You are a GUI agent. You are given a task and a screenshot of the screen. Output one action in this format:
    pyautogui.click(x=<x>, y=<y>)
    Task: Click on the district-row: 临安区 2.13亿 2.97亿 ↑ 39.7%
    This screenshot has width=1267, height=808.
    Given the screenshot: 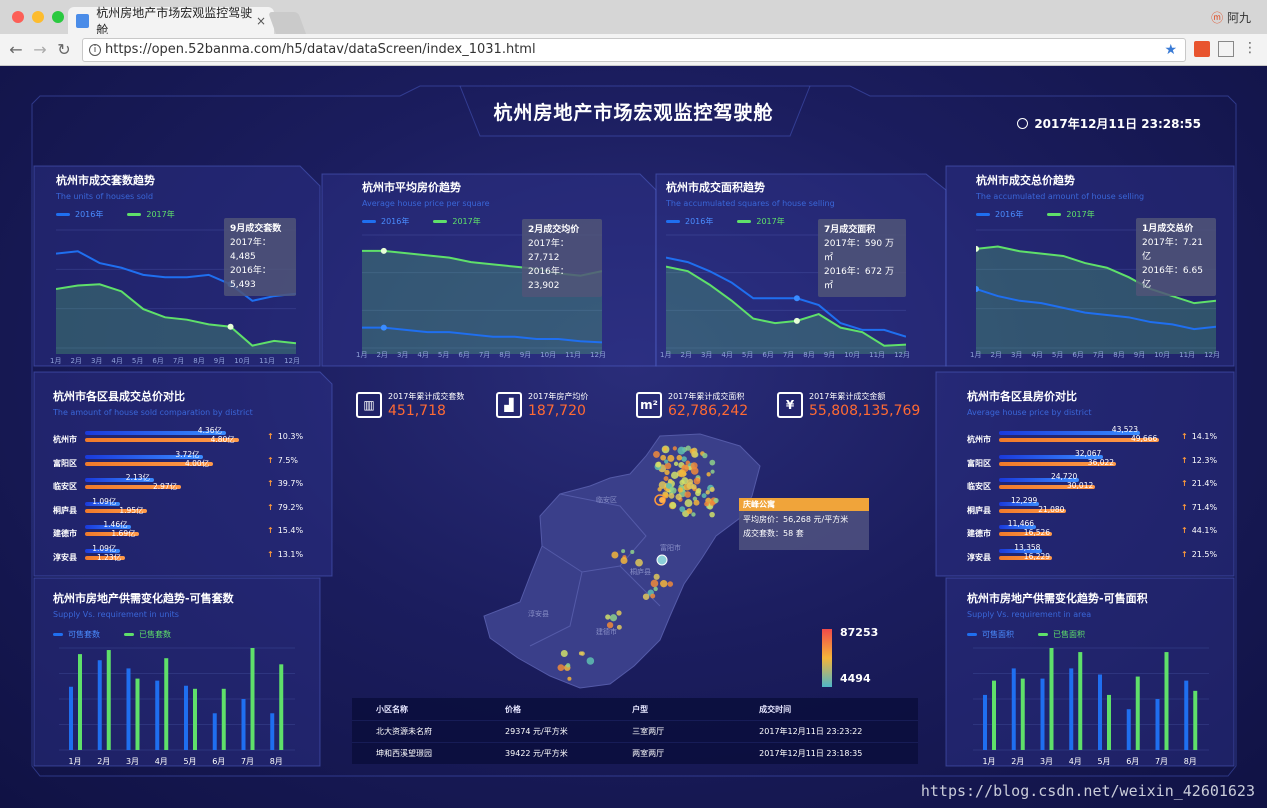 What is the action you would take?
    pyautogui.click(x=178, y=485)
    